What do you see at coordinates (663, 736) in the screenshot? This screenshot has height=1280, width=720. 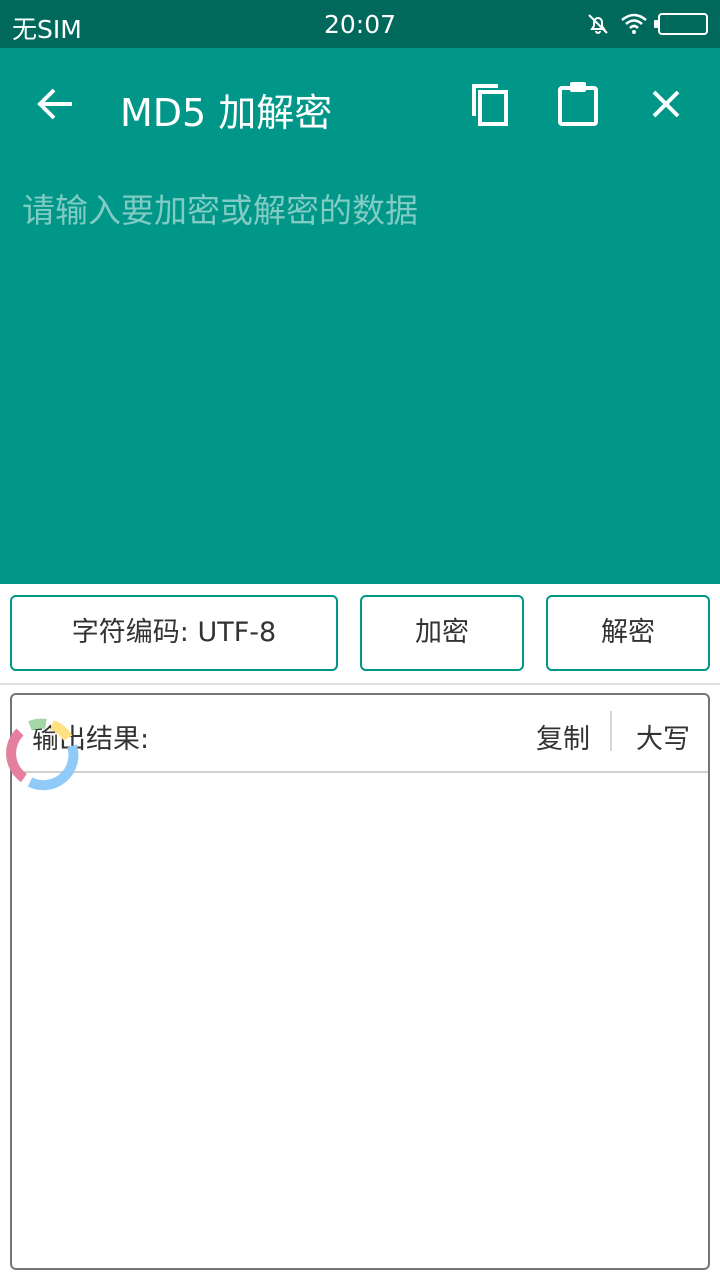 I see `uppercase-button: 大写` at bounding box center [663, 736].